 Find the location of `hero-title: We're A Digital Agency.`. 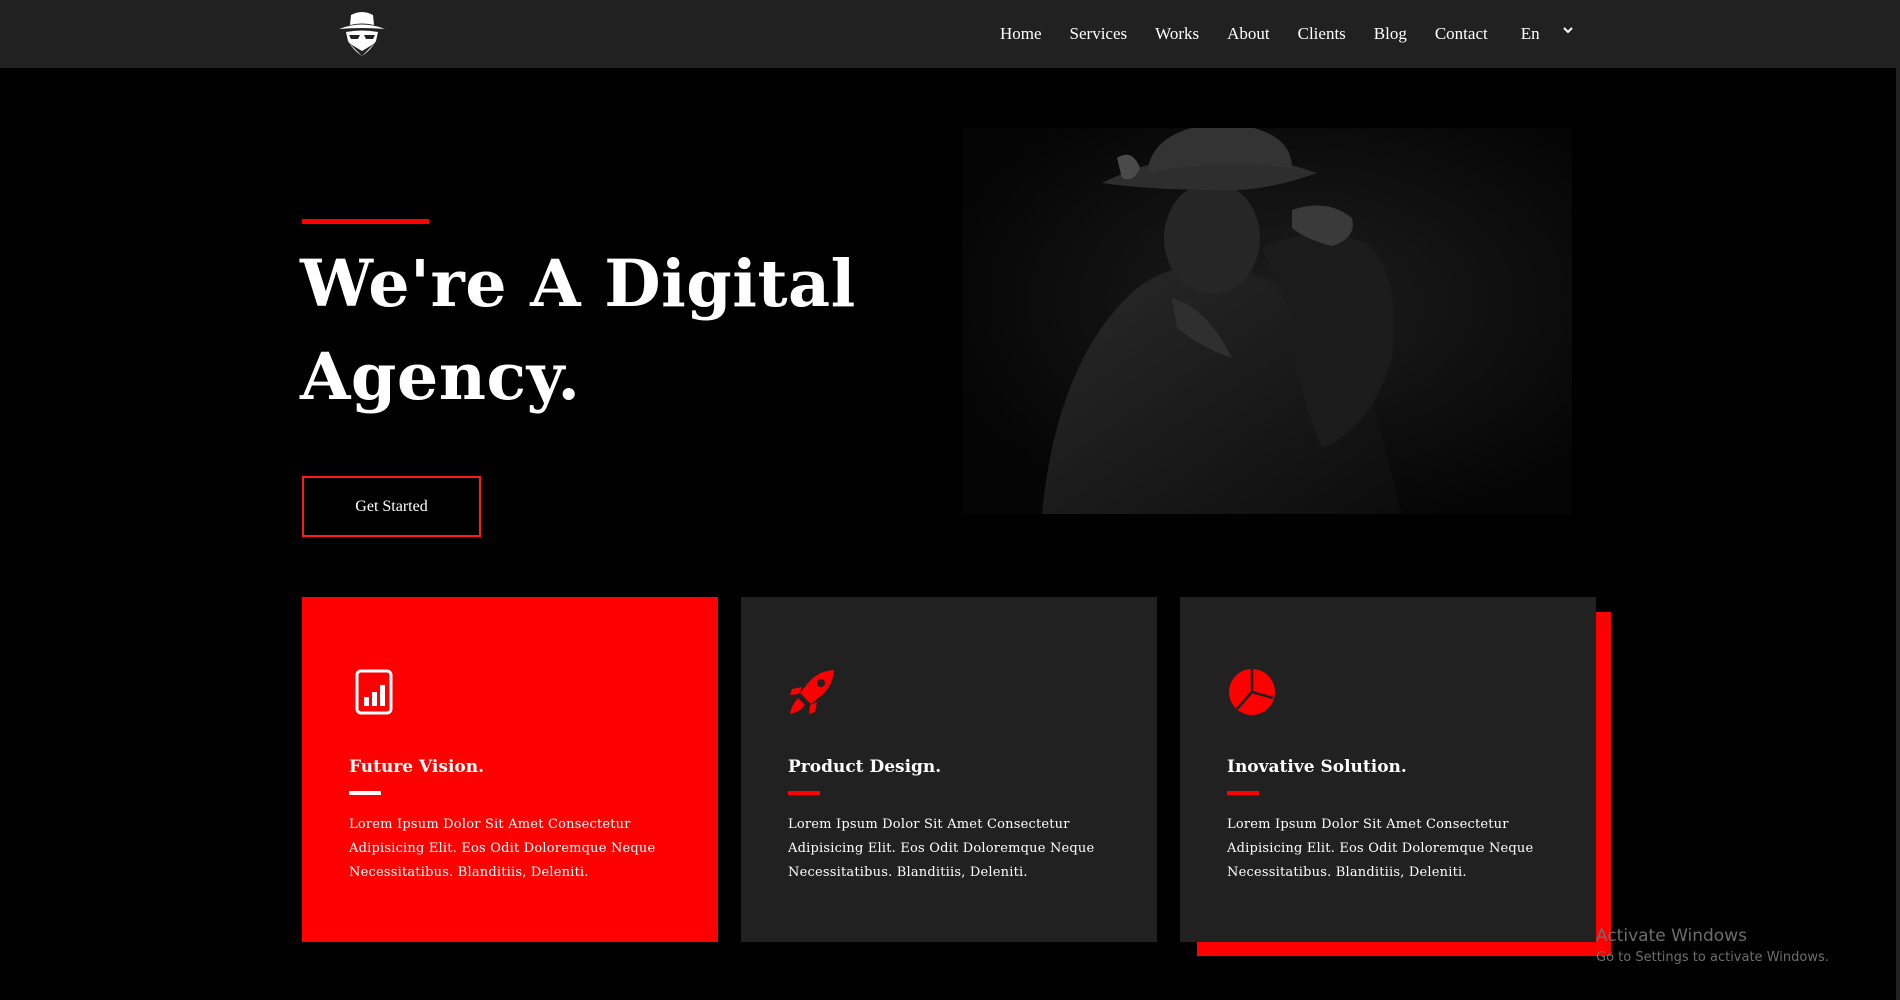

hero-title: We're A Digital Agency. is located at coordinates (620, 331).